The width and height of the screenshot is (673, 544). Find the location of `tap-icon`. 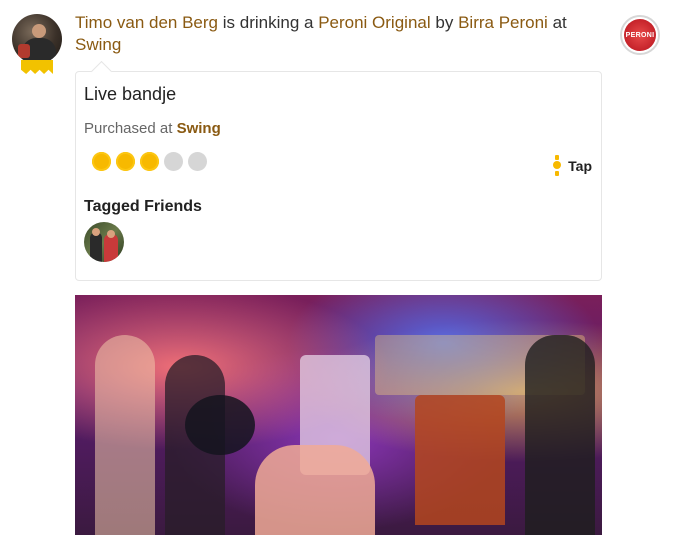

tap-icon is located at coordinates (557, 166).